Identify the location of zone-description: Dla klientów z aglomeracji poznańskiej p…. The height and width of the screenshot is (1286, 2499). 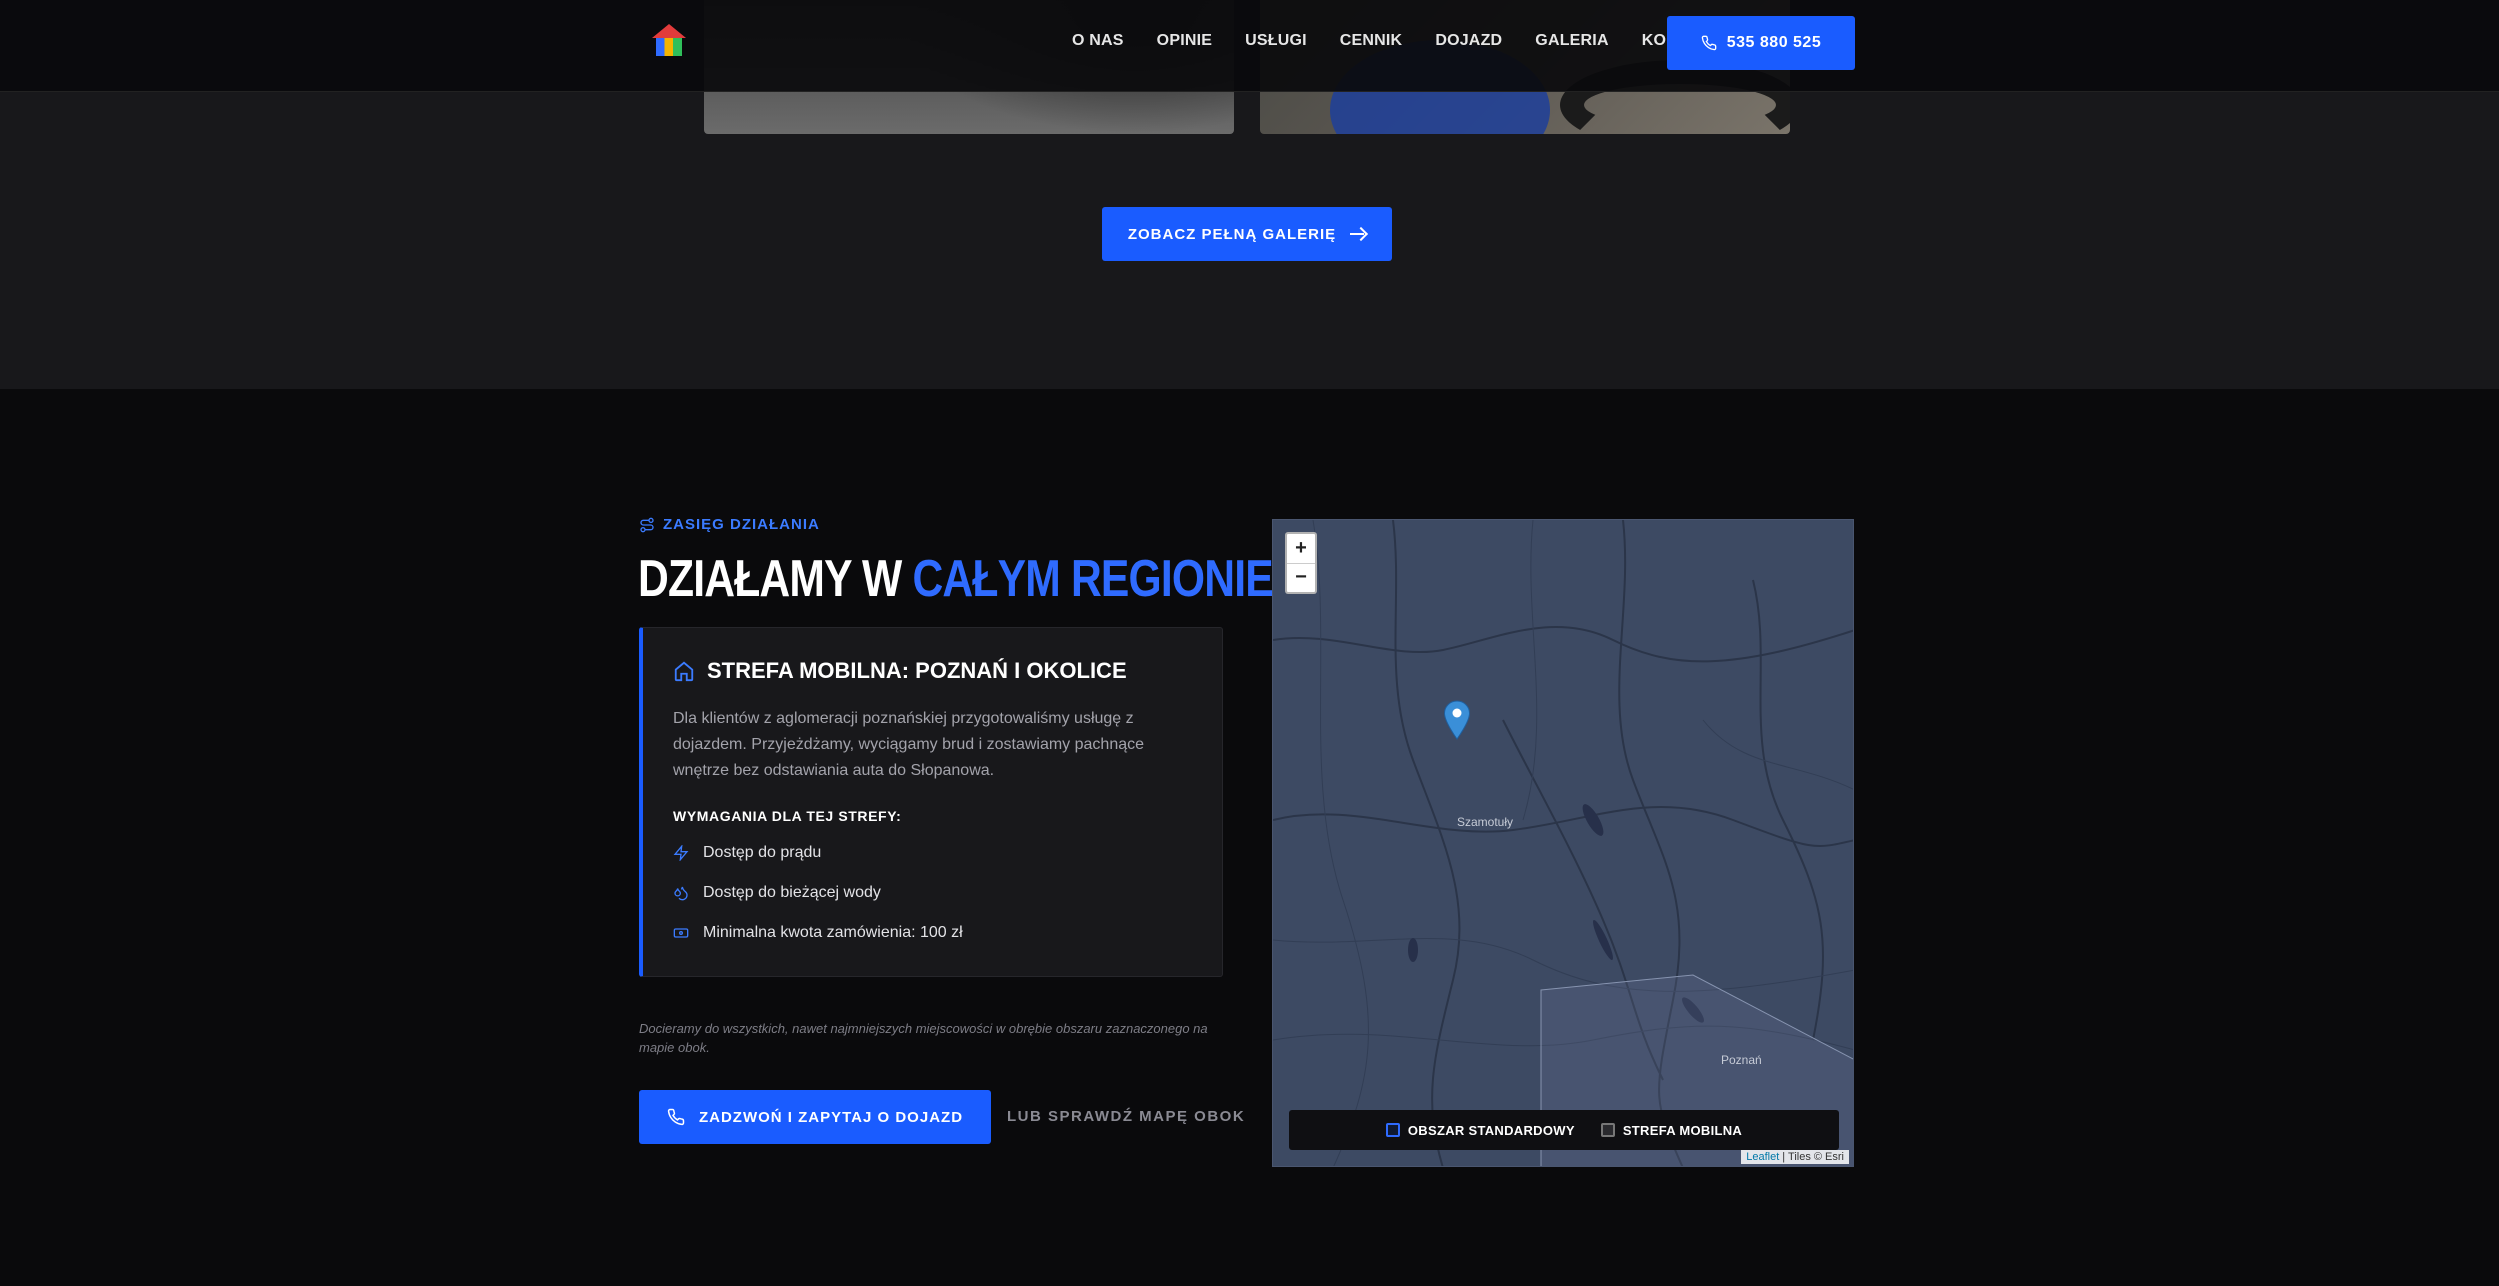
(909, 744).